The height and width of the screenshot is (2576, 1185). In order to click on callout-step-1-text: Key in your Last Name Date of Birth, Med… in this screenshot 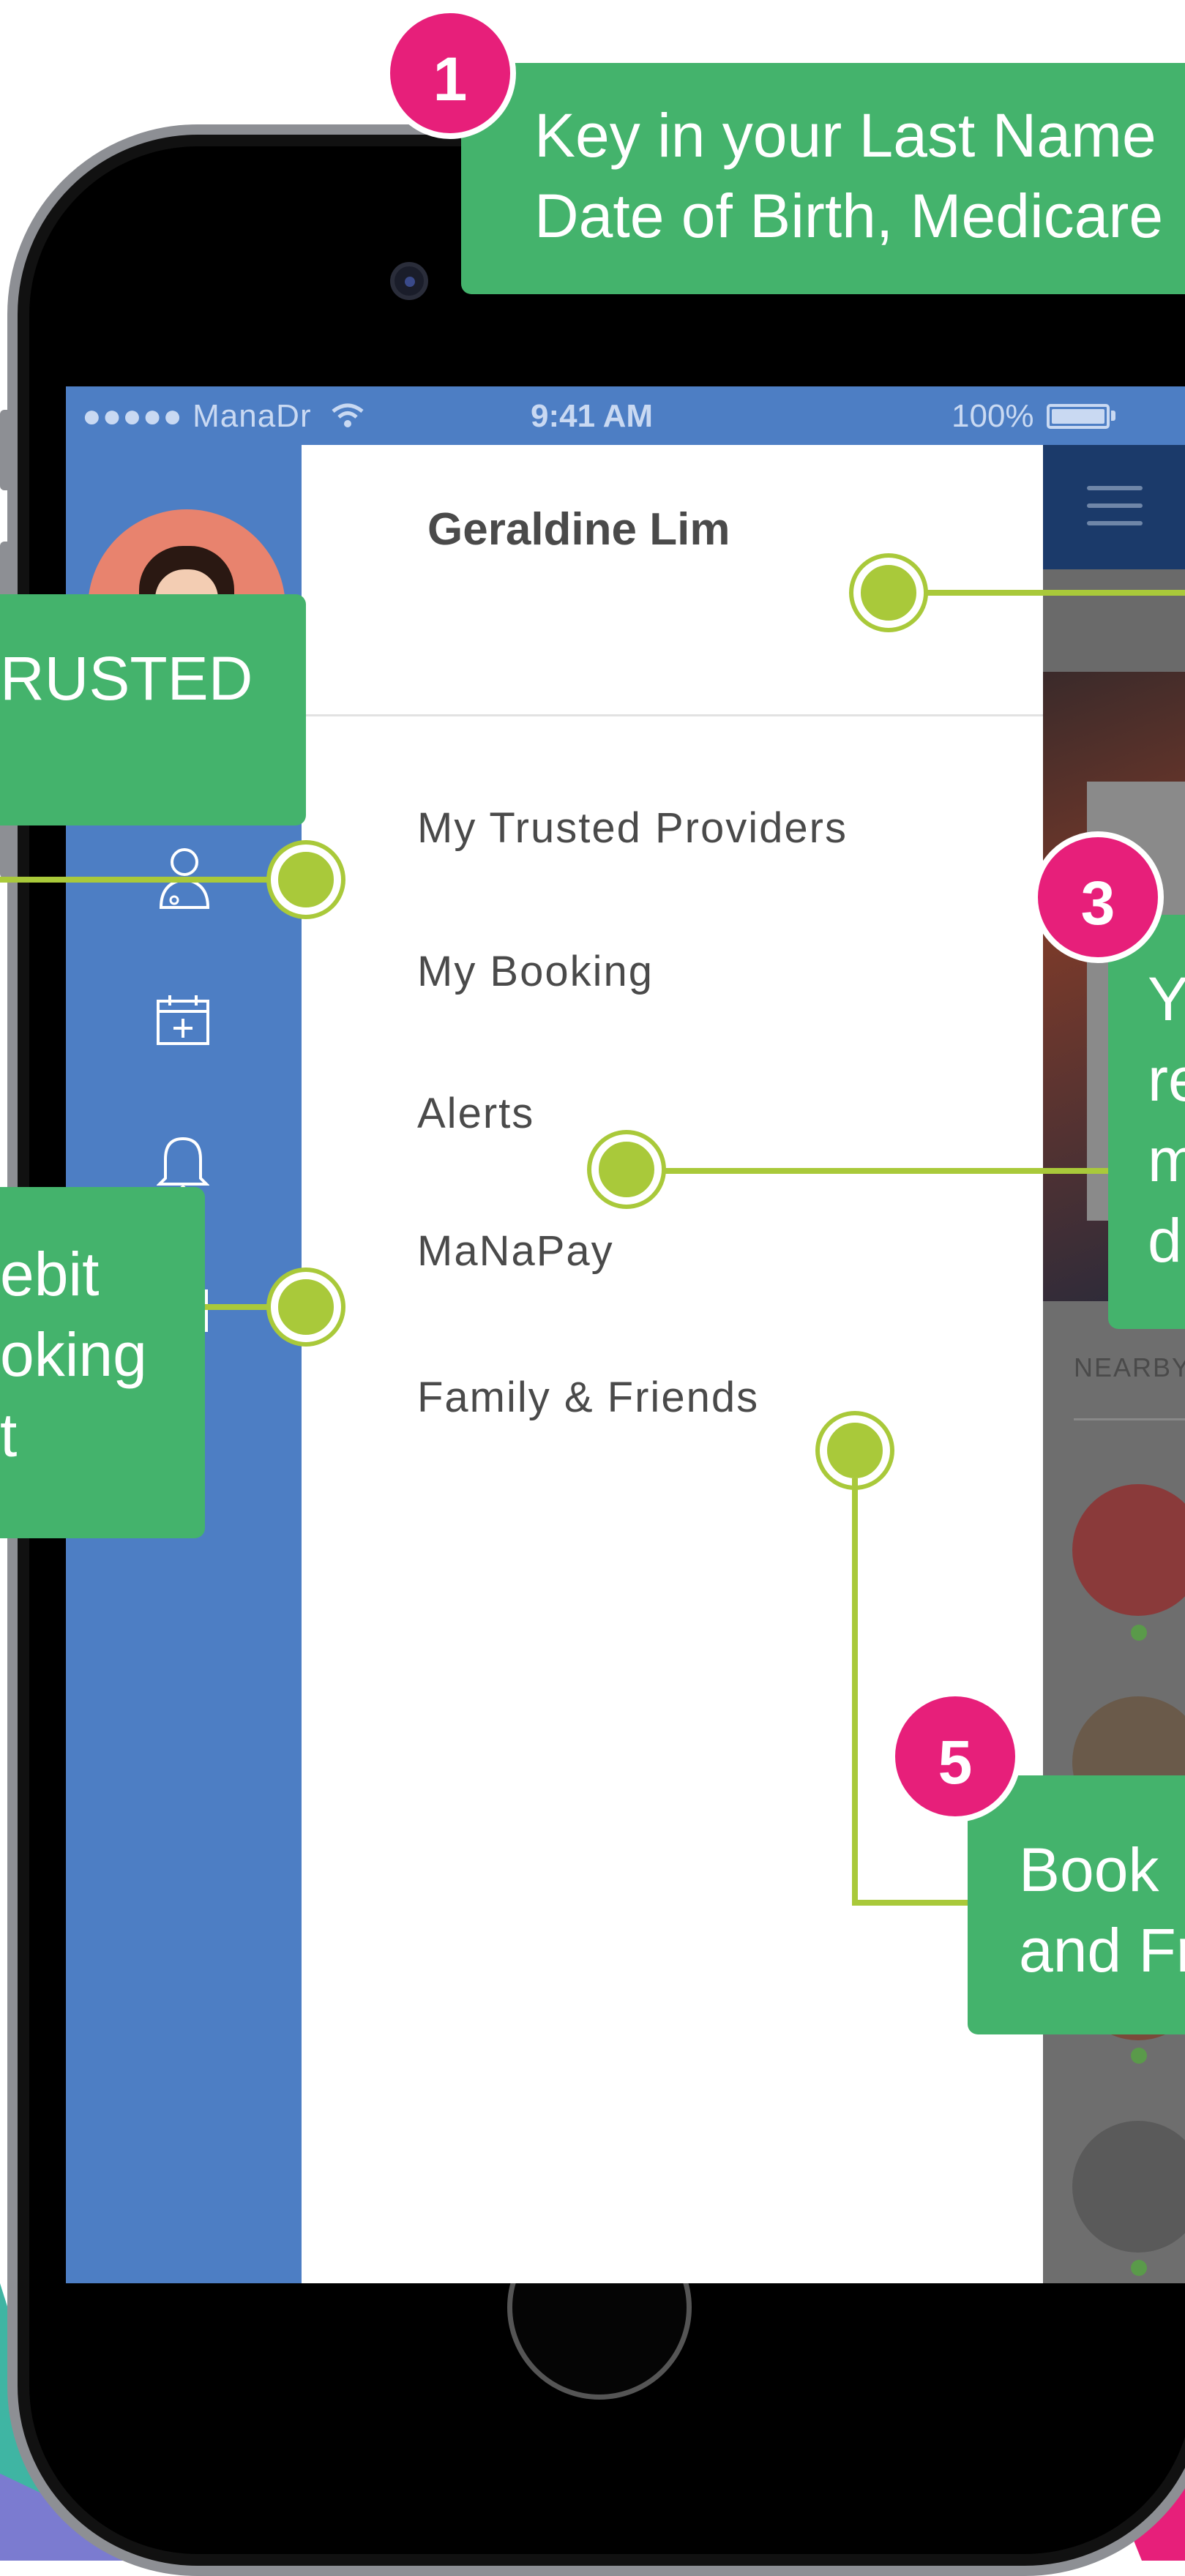, I will do `click(849, 175)`.